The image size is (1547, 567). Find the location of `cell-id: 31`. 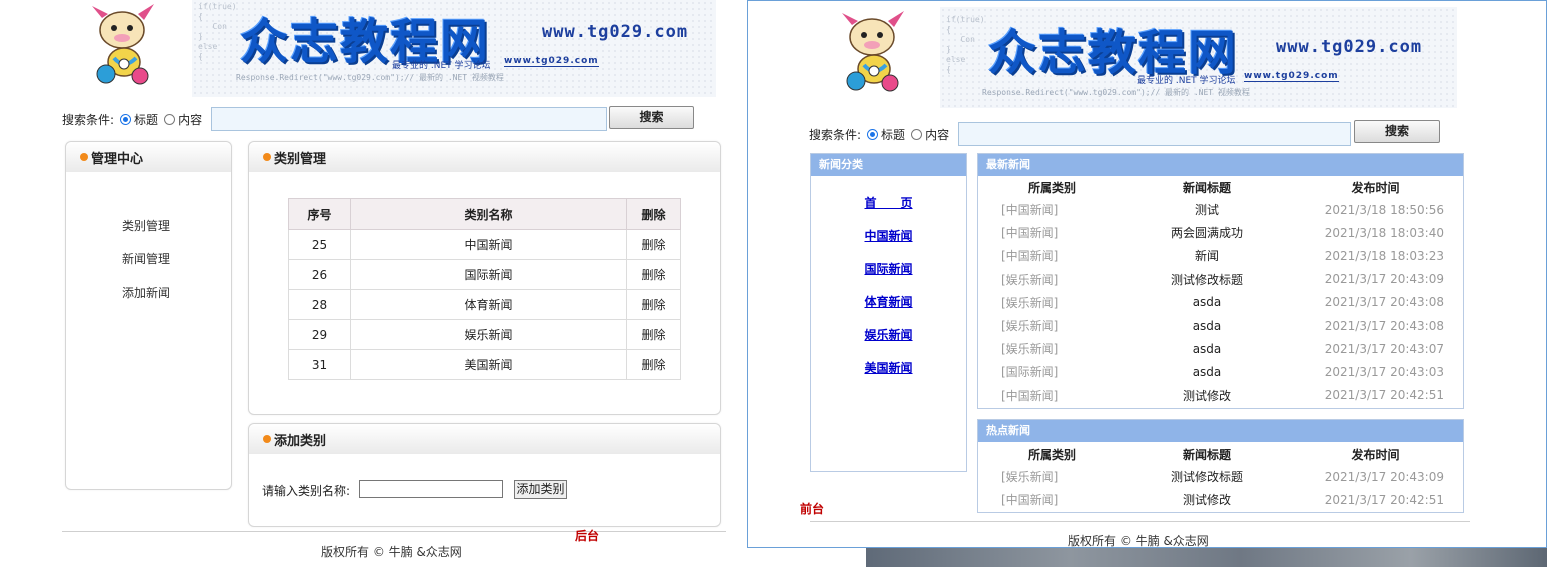

cell-id: 31 is located at coordinates (319, 364).